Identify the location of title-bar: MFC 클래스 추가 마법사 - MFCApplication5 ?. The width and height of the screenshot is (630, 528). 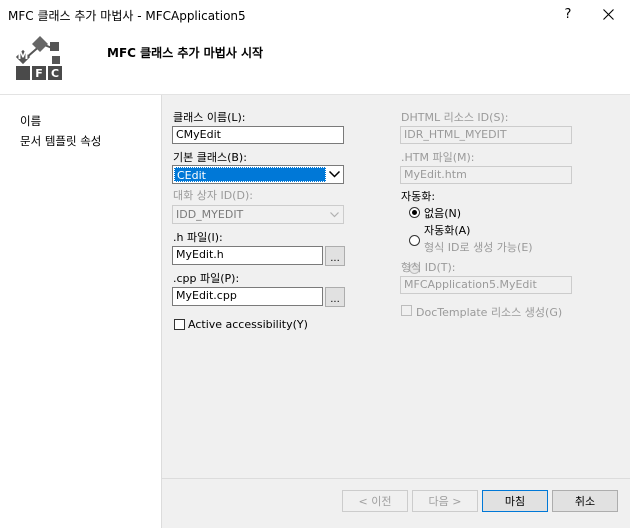
(315, 14).